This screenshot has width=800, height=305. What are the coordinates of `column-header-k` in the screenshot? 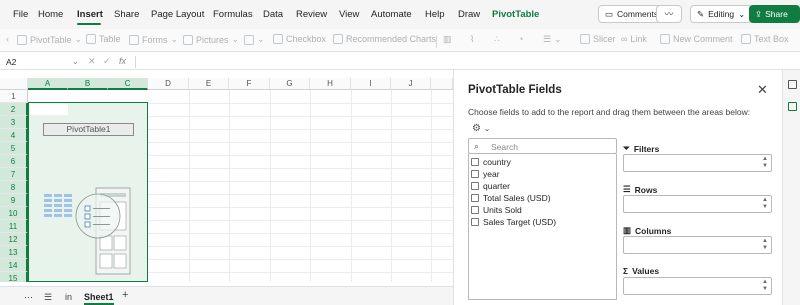 It's located at (442, 84).